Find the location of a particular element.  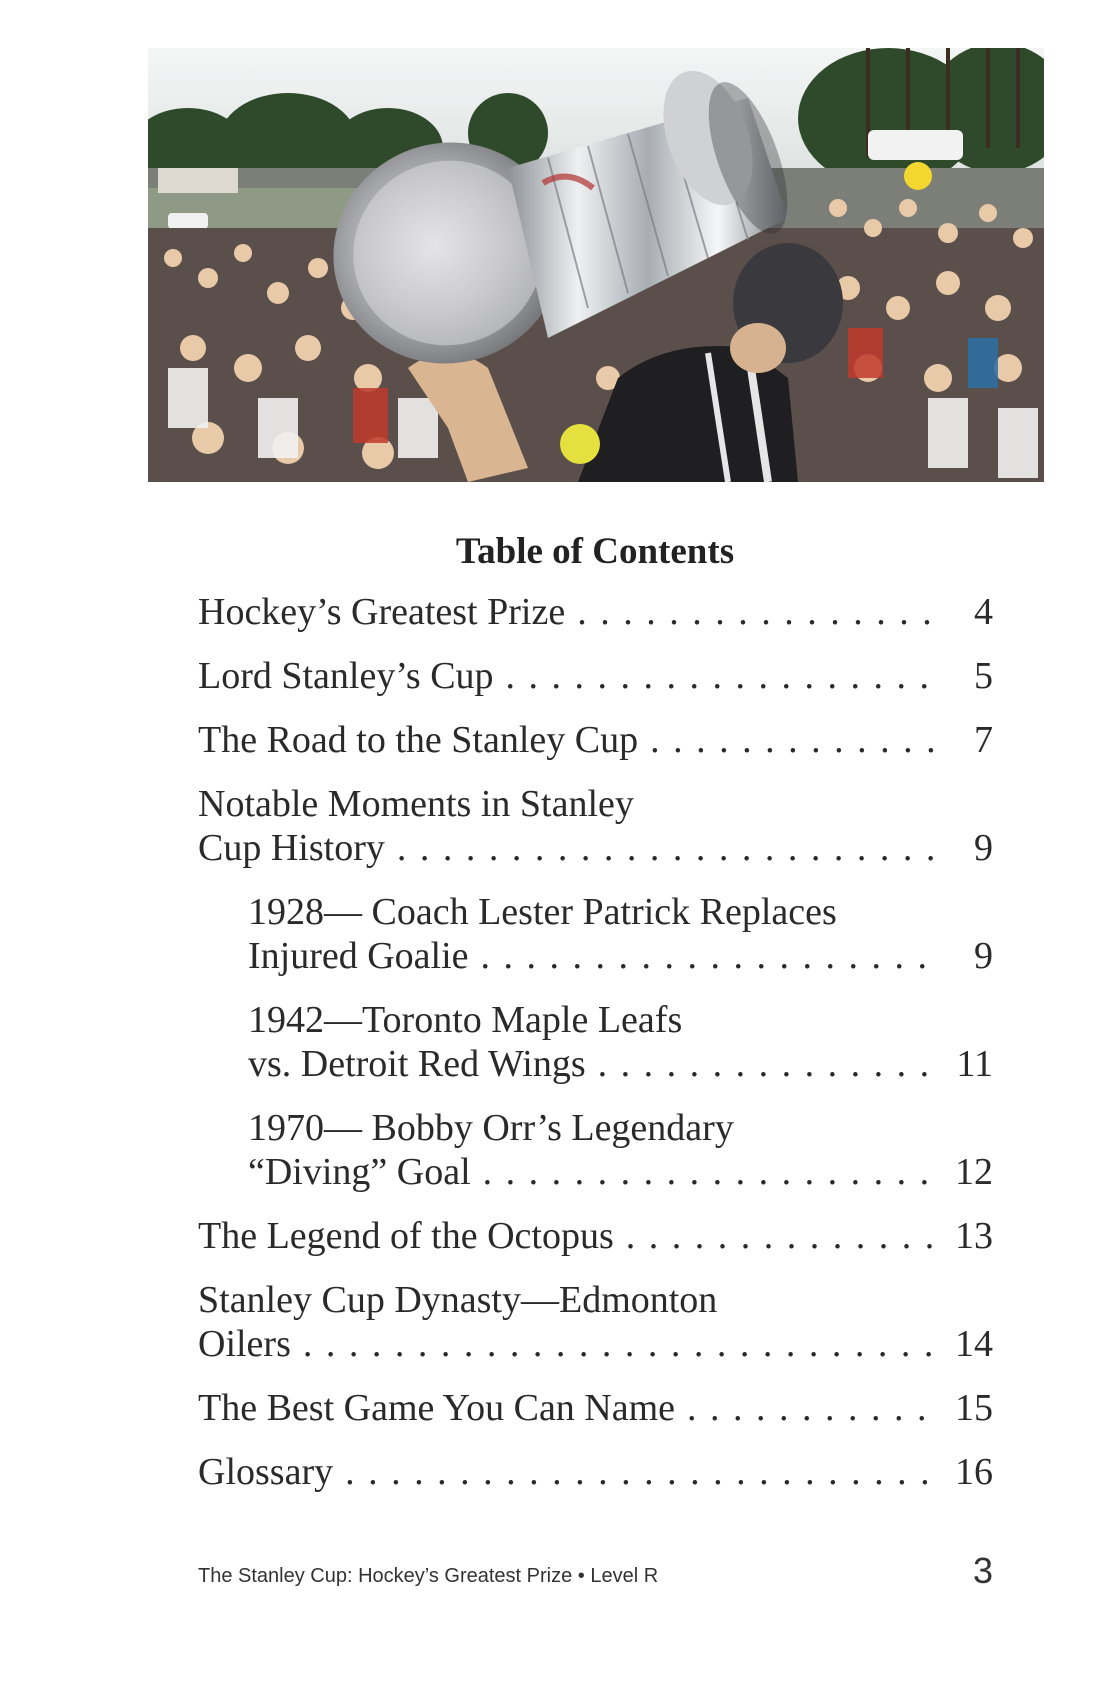

toc-entry-page-number: 12 is located at coordinates (974, 1172).